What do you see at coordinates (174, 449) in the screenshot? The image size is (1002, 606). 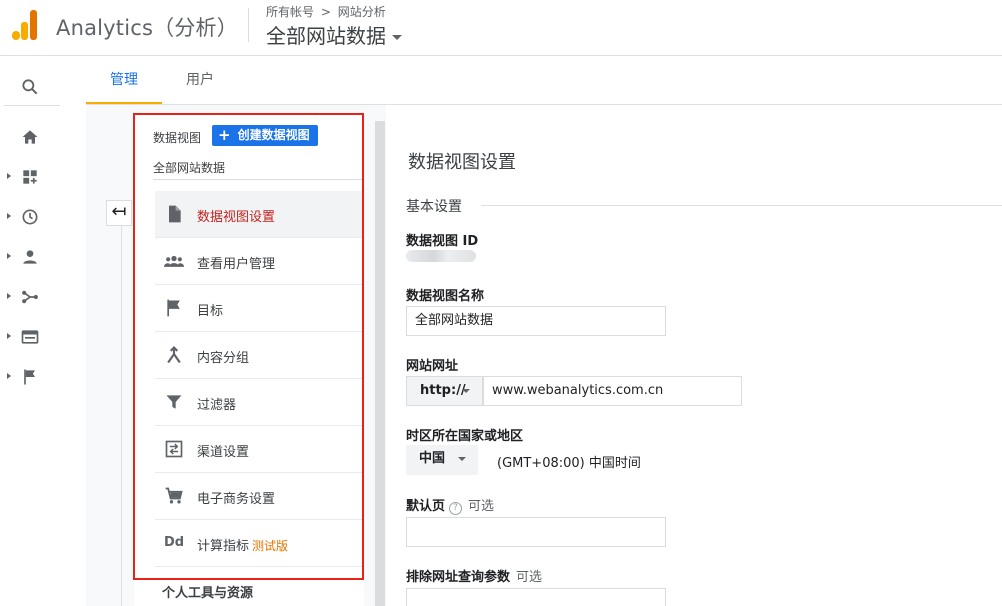 I see `channel-icon` at bounding box center [174, 449].